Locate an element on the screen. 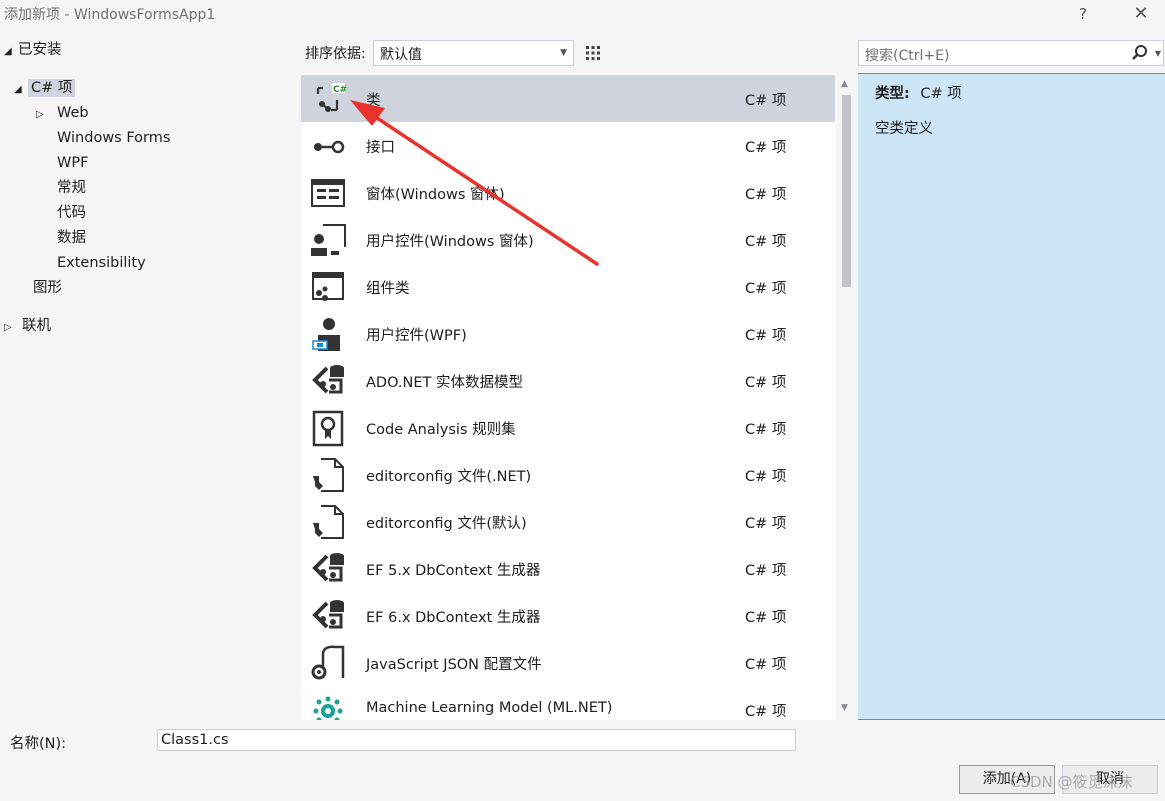 This screenshot has width=1165, height=801. ml-model-icon is located at coordinates (328, 708).